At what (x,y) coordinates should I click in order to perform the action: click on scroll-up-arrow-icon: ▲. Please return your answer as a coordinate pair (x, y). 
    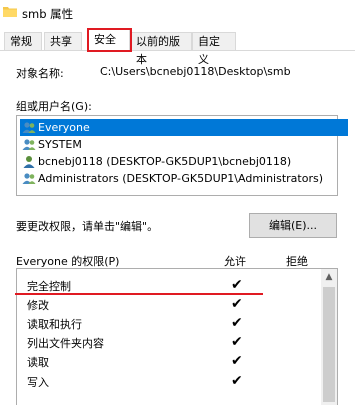
    Looking at the image, I should click on (329, 277).